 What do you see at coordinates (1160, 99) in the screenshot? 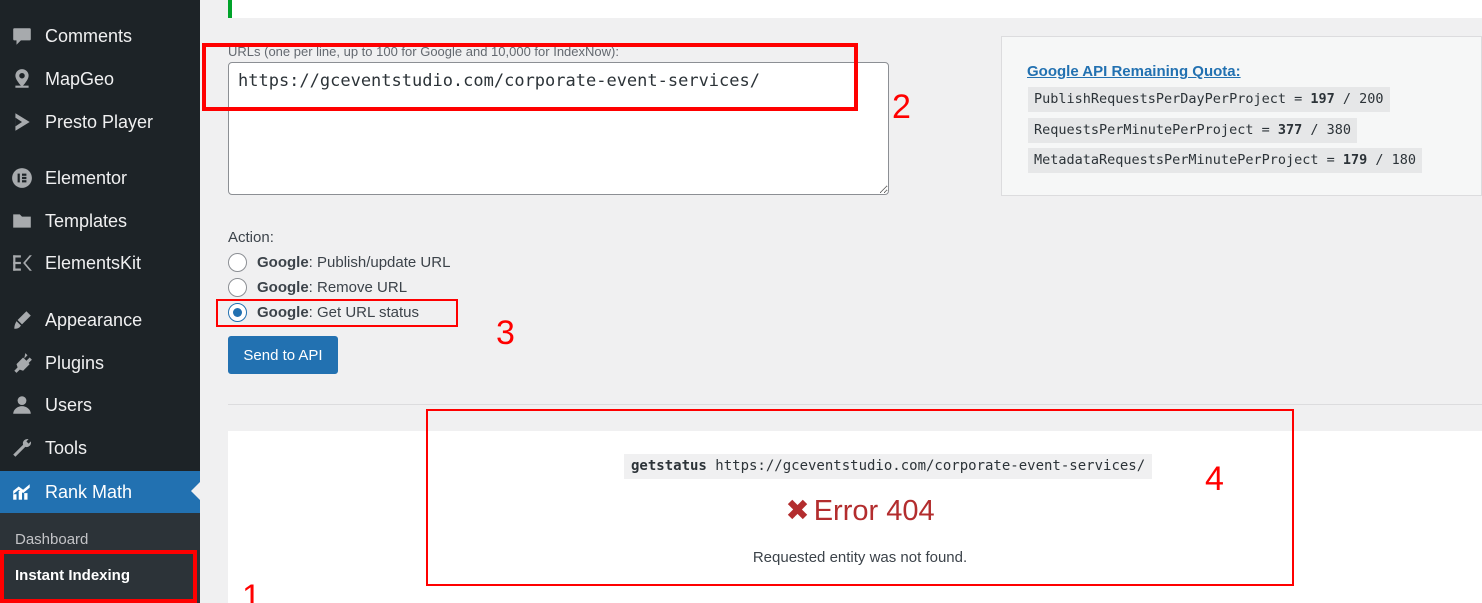
I see `quota-name: PublishRequestsPerDayPerProject` at bounding box center [1160, 99].